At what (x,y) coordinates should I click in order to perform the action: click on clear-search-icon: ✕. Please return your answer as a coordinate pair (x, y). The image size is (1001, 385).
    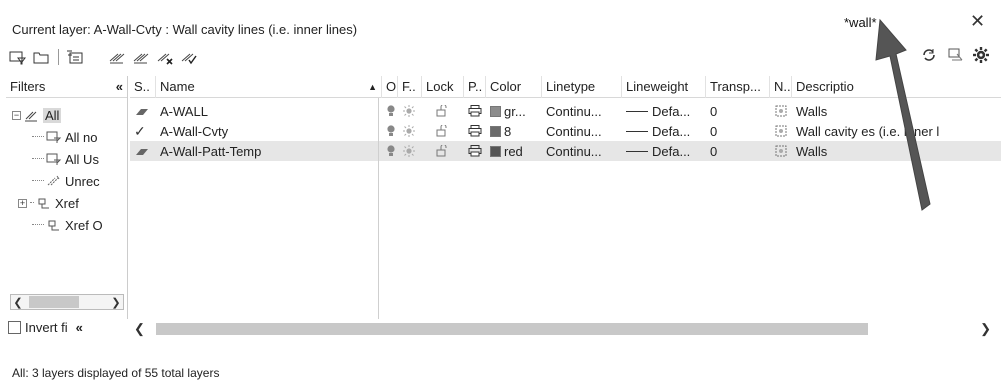
    Looking at the image, I should click on (977, 21).